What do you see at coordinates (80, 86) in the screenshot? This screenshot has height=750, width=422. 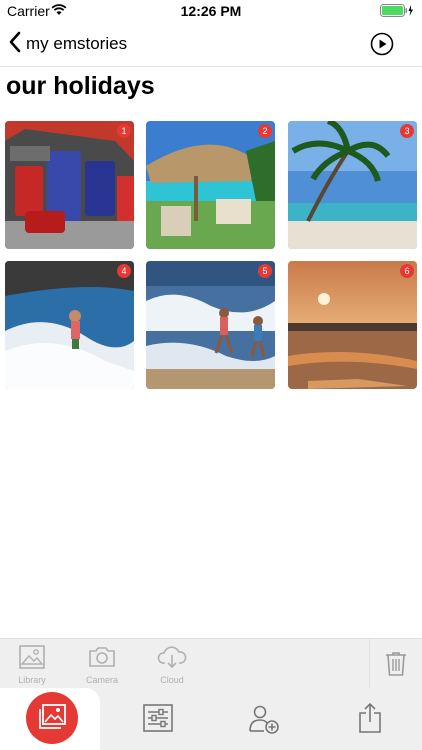 I see `page-title: our holidays` at bounding box center [80, 86].